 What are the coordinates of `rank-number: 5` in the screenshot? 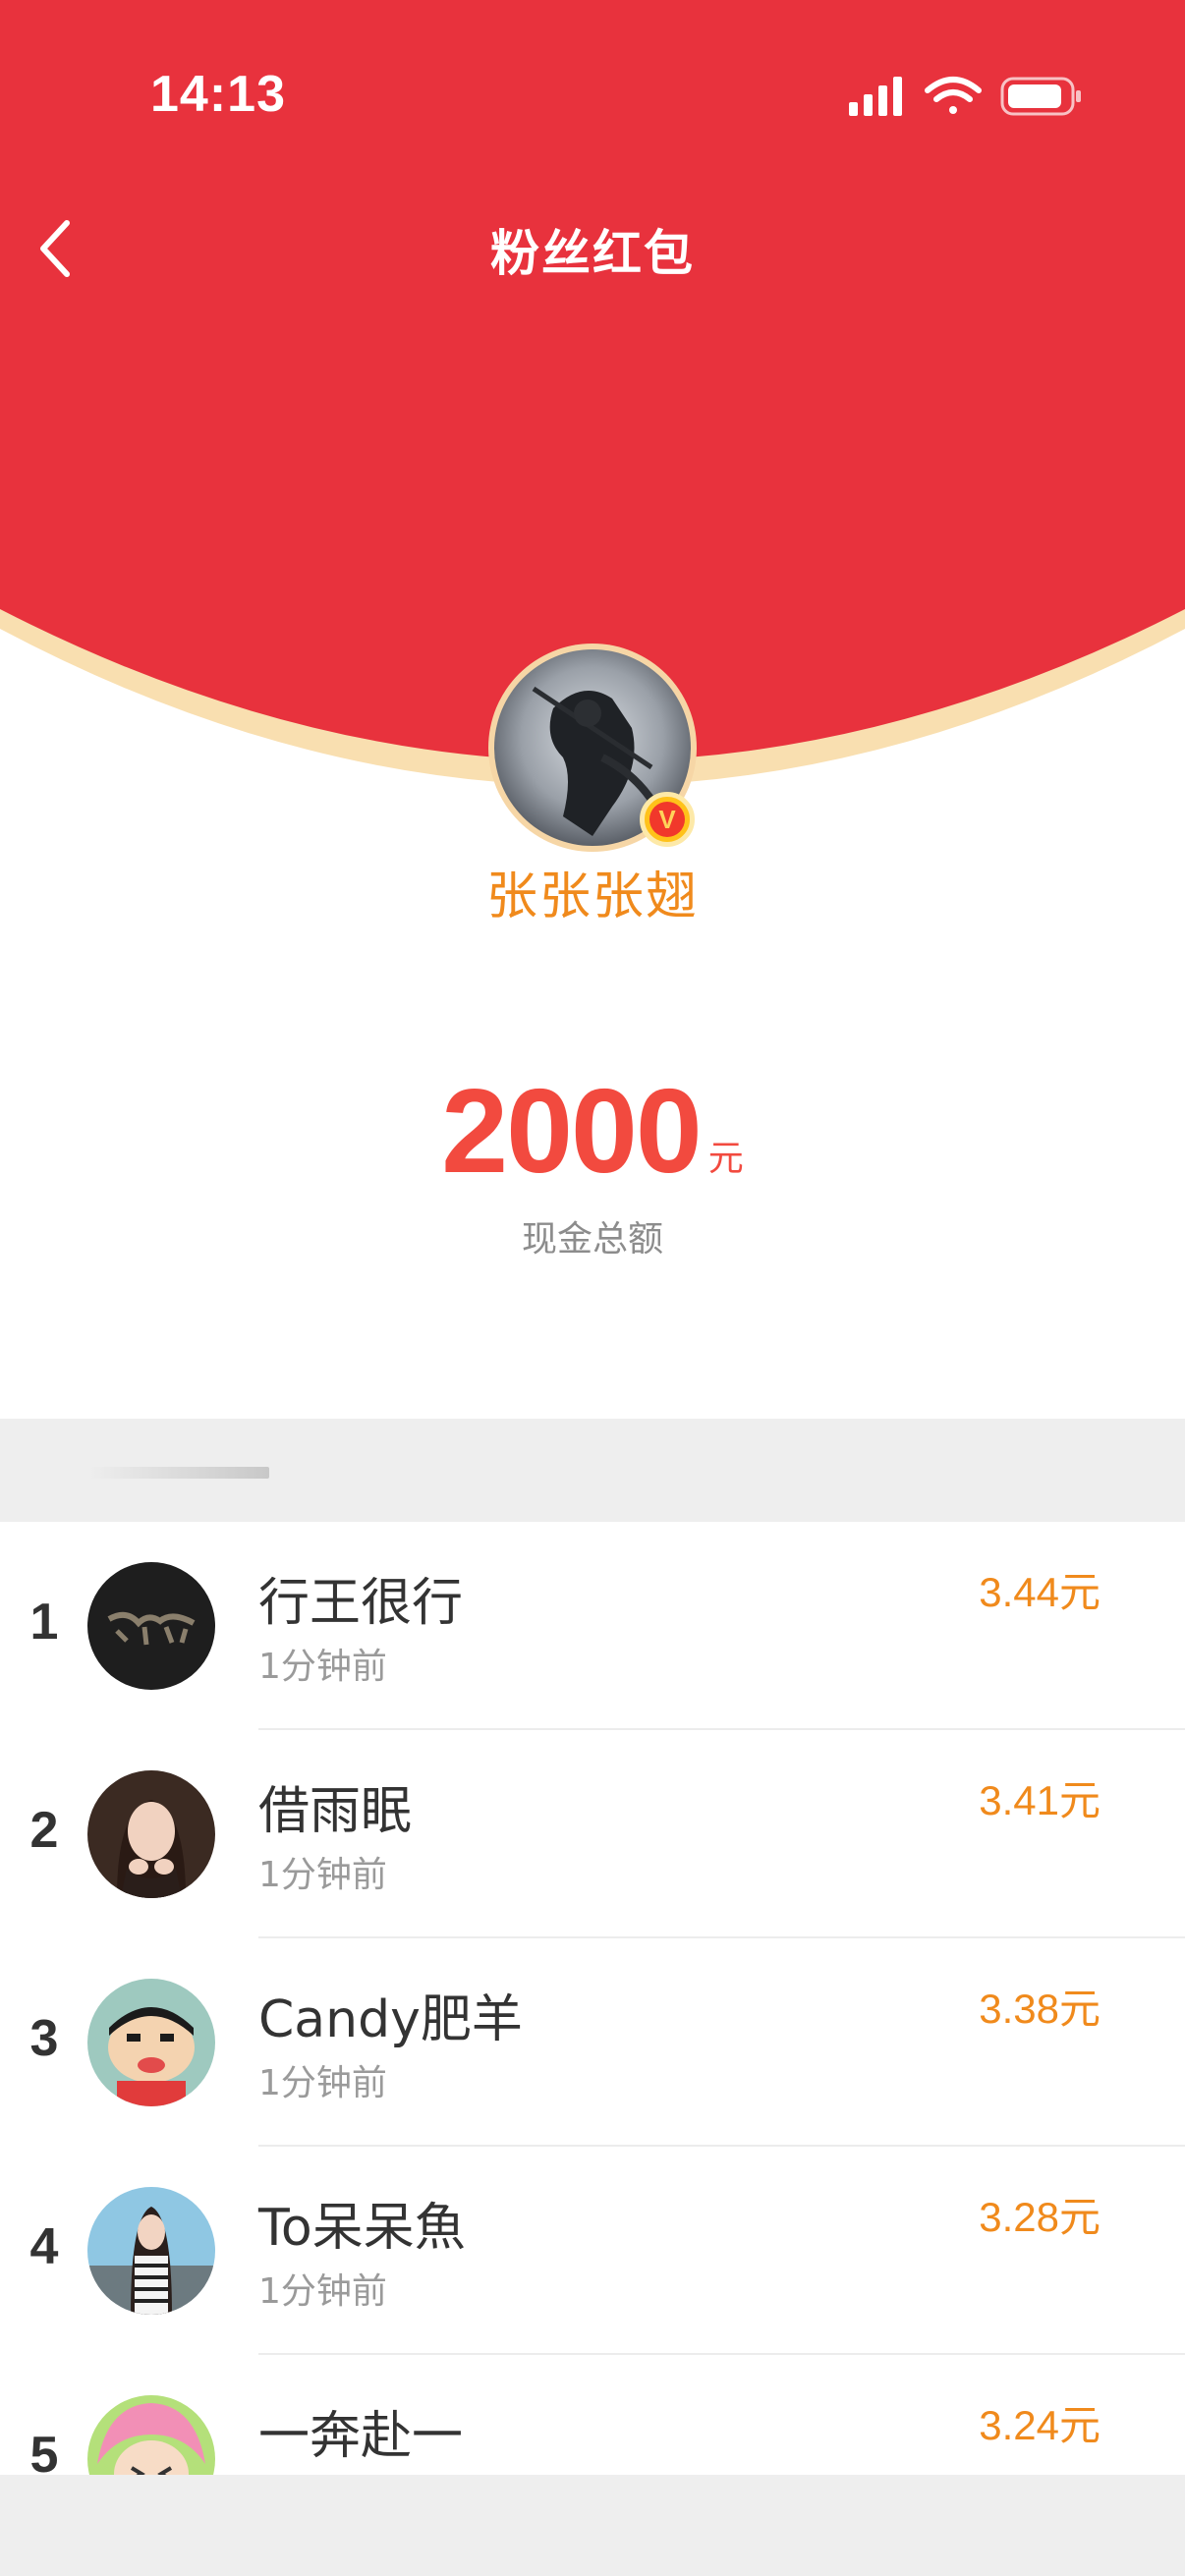 It's located at (44, 2451).